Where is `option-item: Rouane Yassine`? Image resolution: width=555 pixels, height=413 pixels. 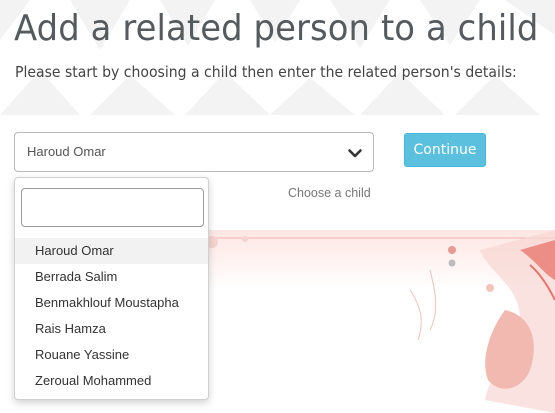
option-item: Rouane Yassine is located at coordinates (111, 355).